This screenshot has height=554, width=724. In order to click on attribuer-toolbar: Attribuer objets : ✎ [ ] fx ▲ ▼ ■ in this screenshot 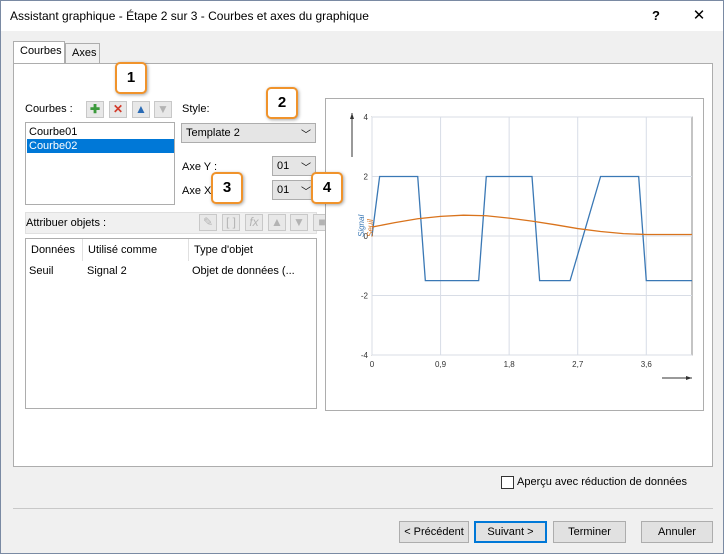, I will do `click(178, 223)`.